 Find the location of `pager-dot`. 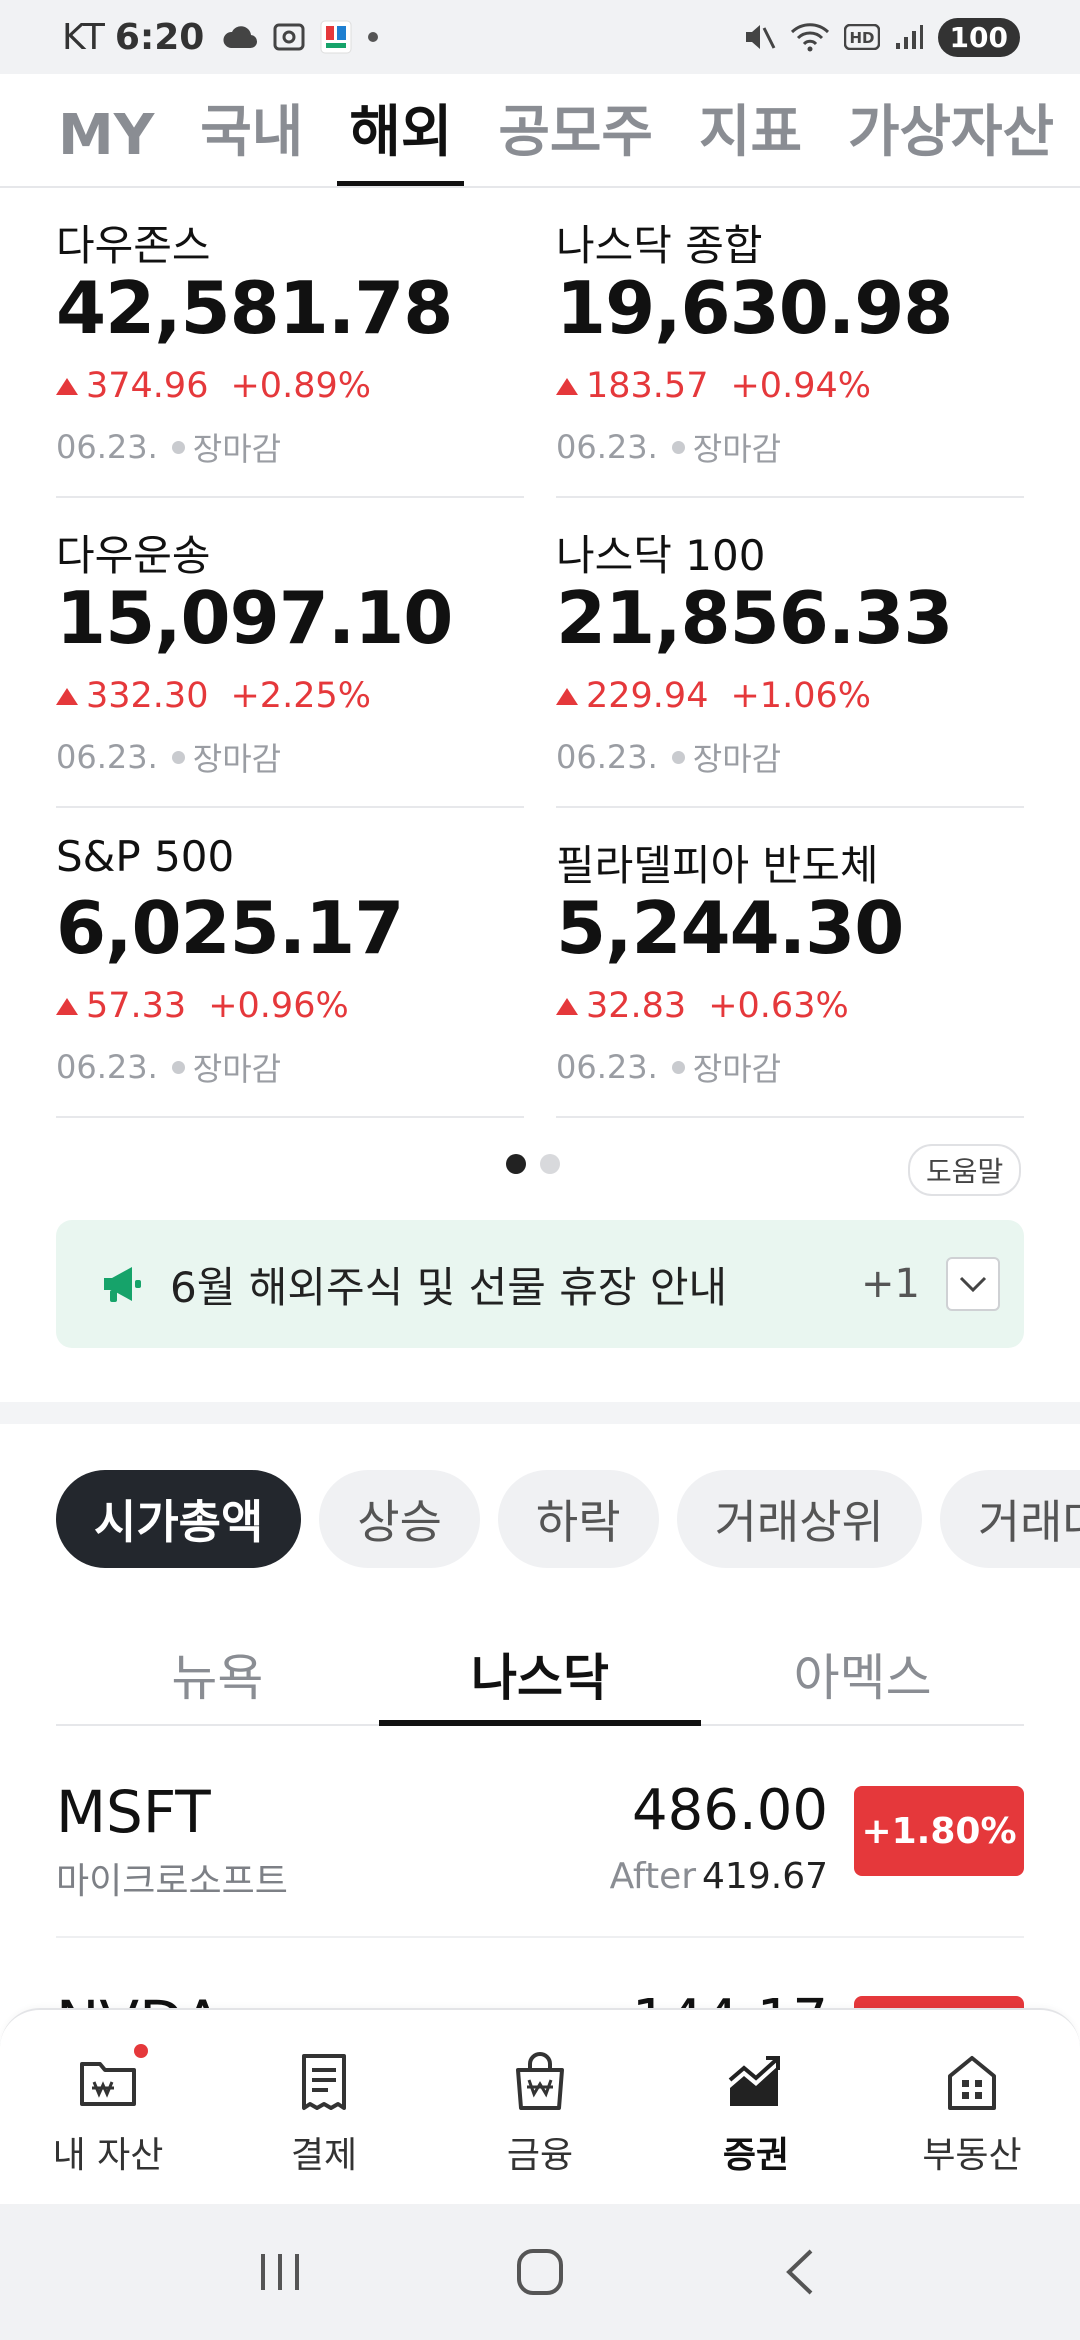

pager-dot is located at coordinates (550, 1164).